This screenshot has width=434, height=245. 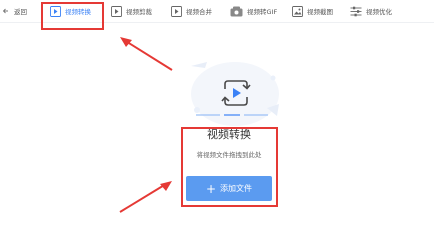 I want to click on annotation-arrow-top, so click(x=146, y=54).